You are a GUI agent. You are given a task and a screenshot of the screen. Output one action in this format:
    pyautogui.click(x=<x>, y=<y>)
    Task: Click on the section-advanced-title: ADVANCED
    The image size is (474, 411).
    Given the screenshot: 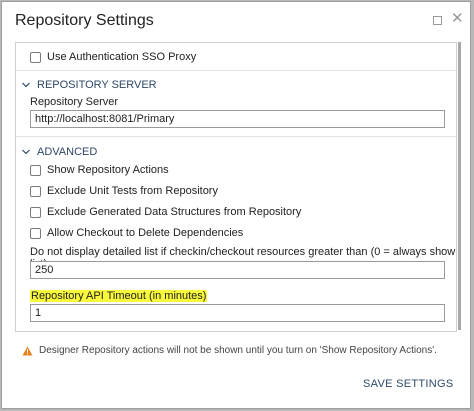 What is the action you would take?
    pyautogui.click(x=67, y=152)
    